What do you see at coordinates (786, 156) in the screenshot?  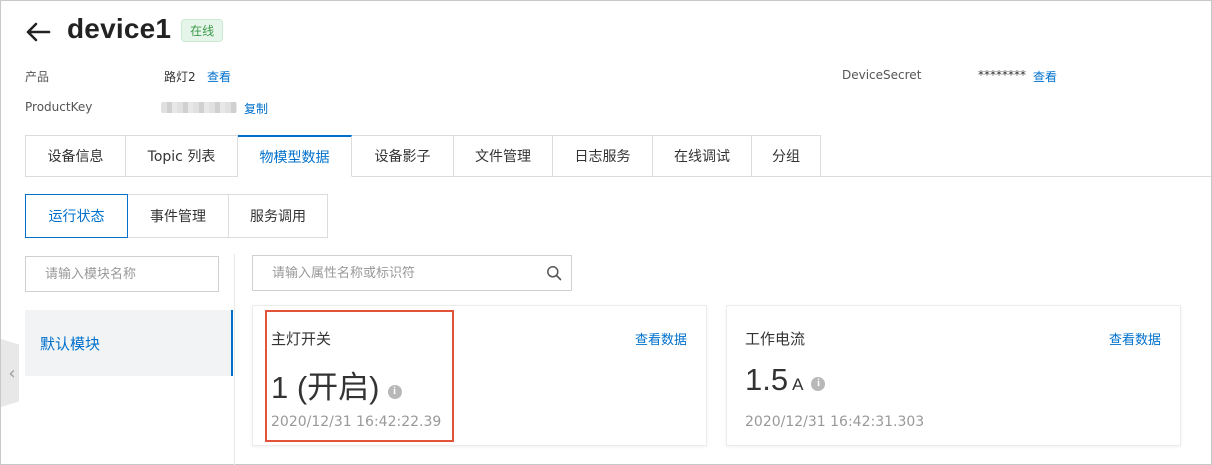 I see `tab-group: 分组` at bounding box center [786, 156].